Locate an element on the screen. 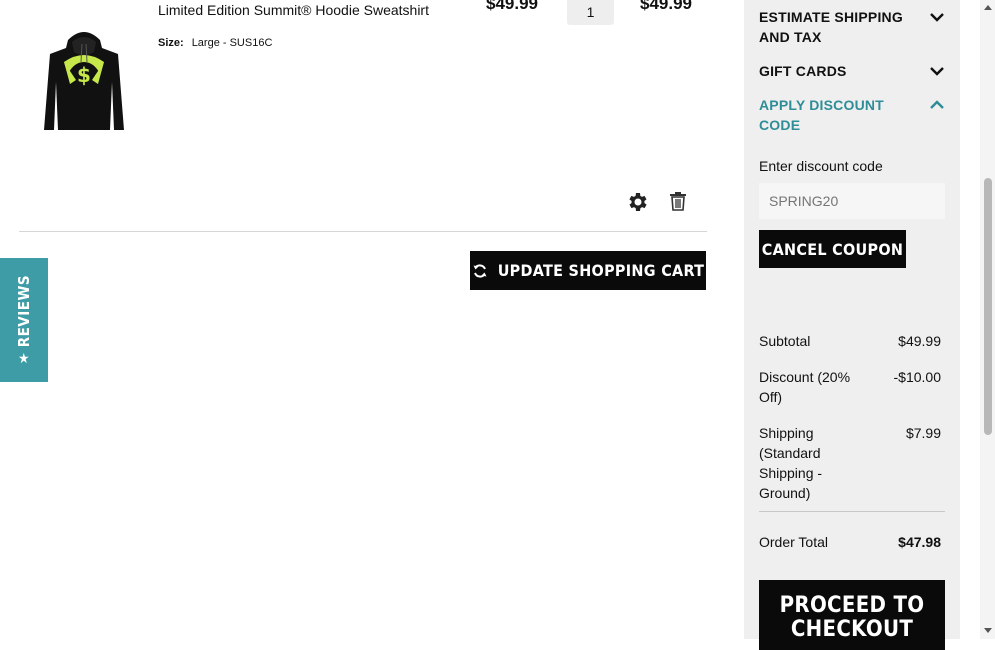 This screenshot has height=650, width=995. cart-divider is located at coordinates (363, 231).